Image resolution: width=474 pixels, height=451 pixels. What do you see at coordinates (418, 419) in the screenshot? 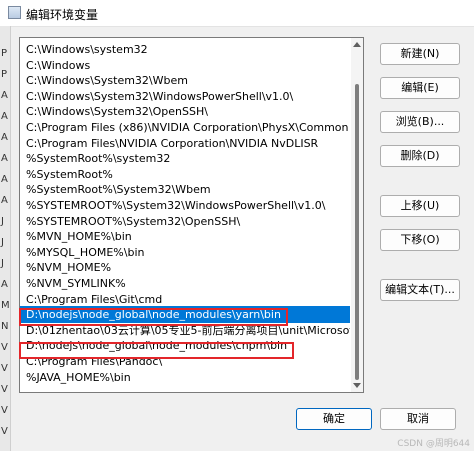
I see `cancel-button: 取消` at bounding box center [418, 419].